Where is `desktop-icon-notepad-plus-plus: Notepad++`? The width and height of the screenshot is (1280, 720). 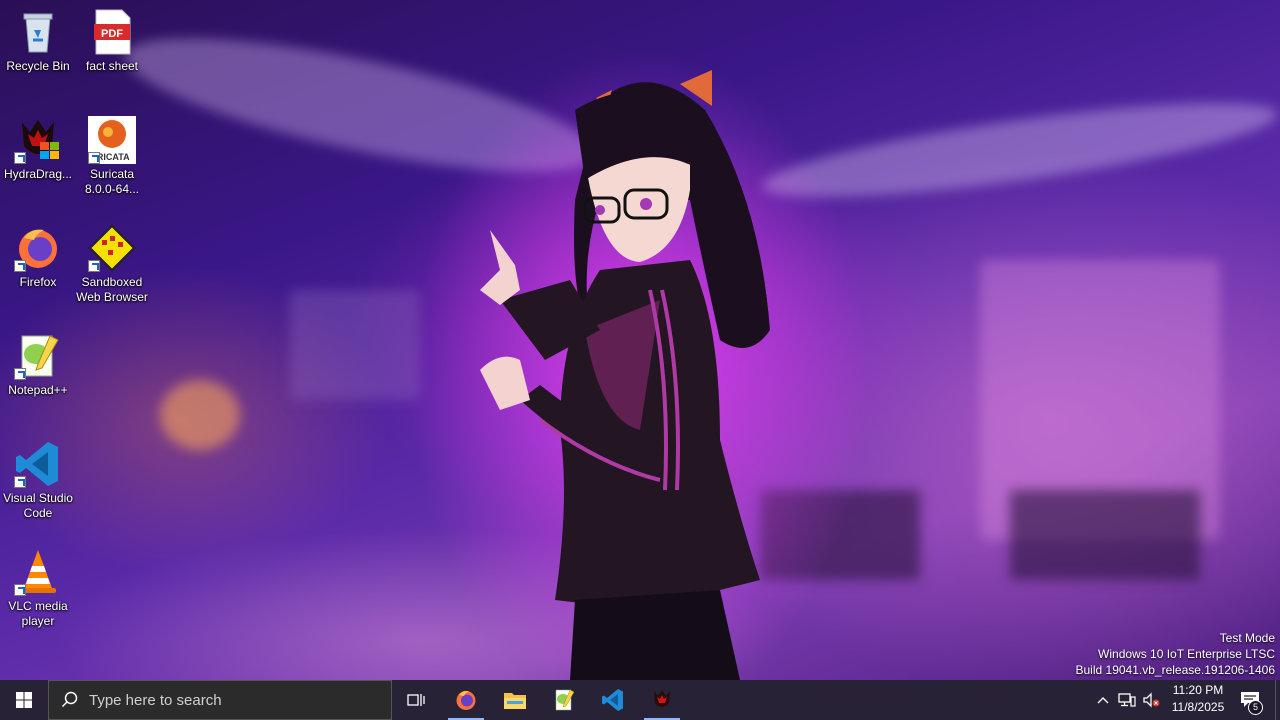
desktop-icon-notepad-plus-plus: Notepad++ is located at coordinates (38, 365).